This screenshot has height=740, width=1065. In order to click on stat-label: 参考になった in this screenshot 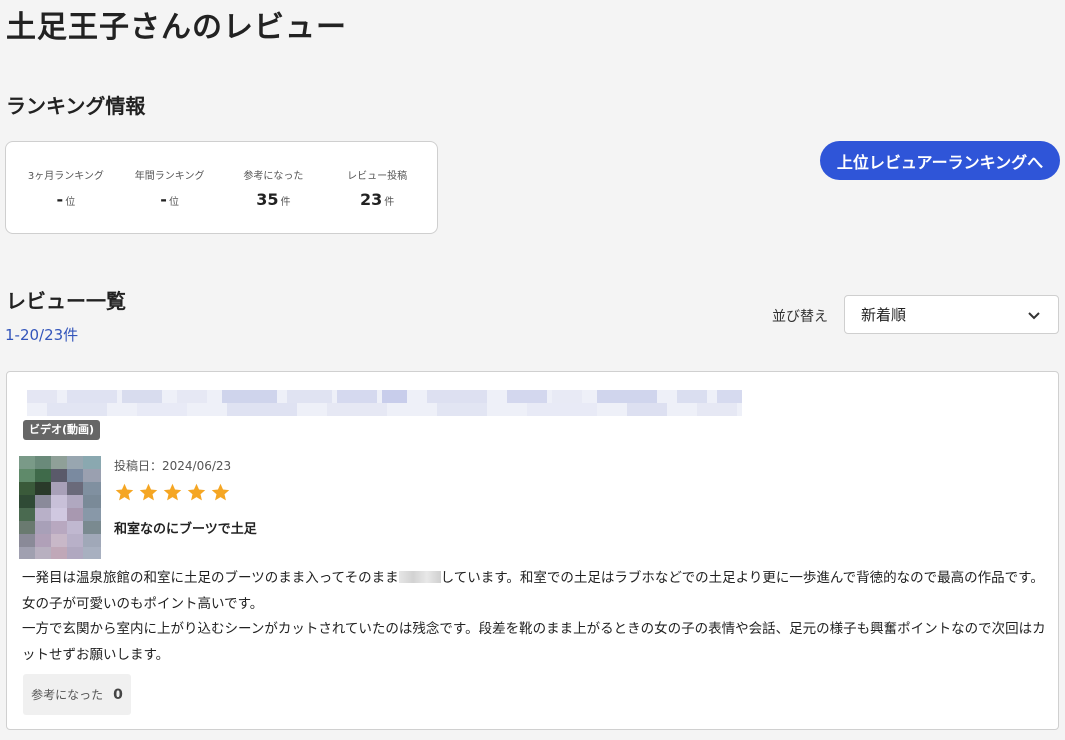, I will do `click(273, 176)`.